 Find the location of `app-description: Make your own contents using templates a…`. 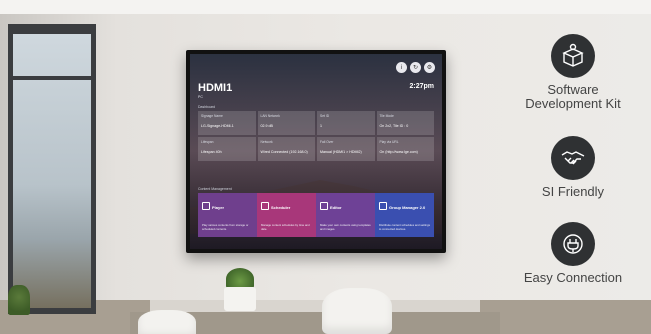

app-description: Make your own contents using templates a… is located at coordinates (345, 227).